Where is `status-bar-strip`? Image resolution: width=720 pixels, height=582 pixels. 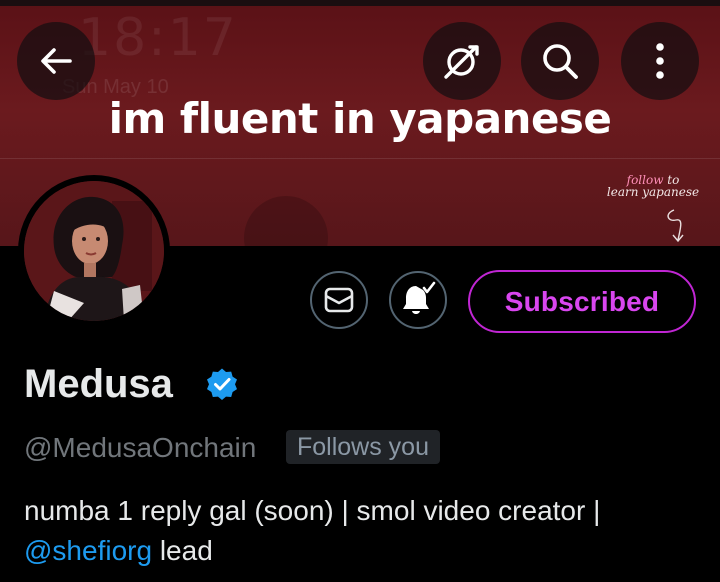 status-bar-strip is located at coordinates (360, 3).